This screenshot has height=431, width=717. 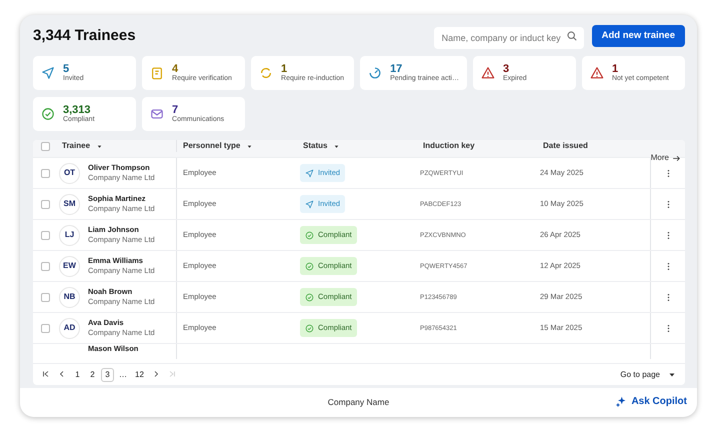 What do you see at coordinates (506, 68) in the screenshot?
I see `stat-value: 3` at bounding box center [506, 68].